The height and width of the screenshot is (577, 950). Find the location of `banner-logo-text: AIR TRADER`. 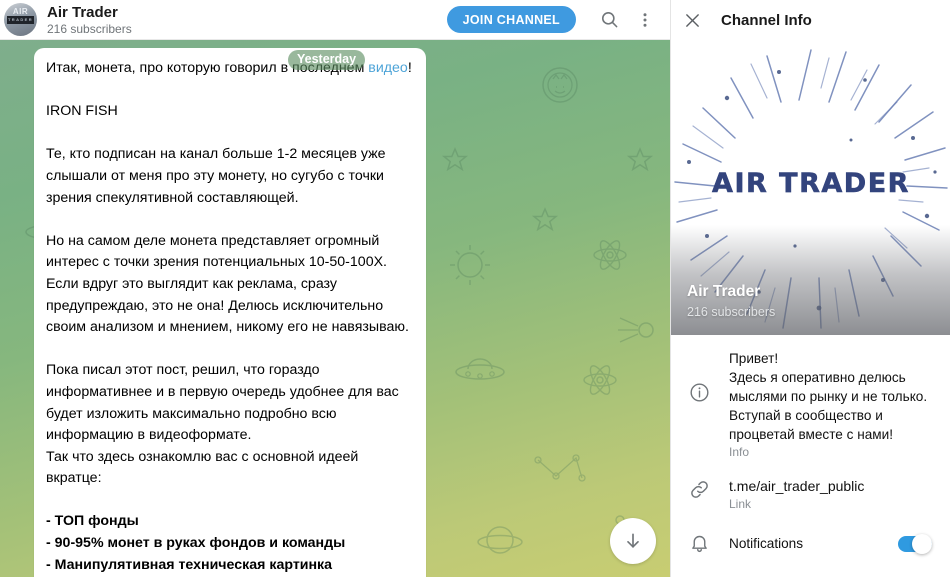

banner-logo-text: AIR TRADER is located at coordinates (811, 184).